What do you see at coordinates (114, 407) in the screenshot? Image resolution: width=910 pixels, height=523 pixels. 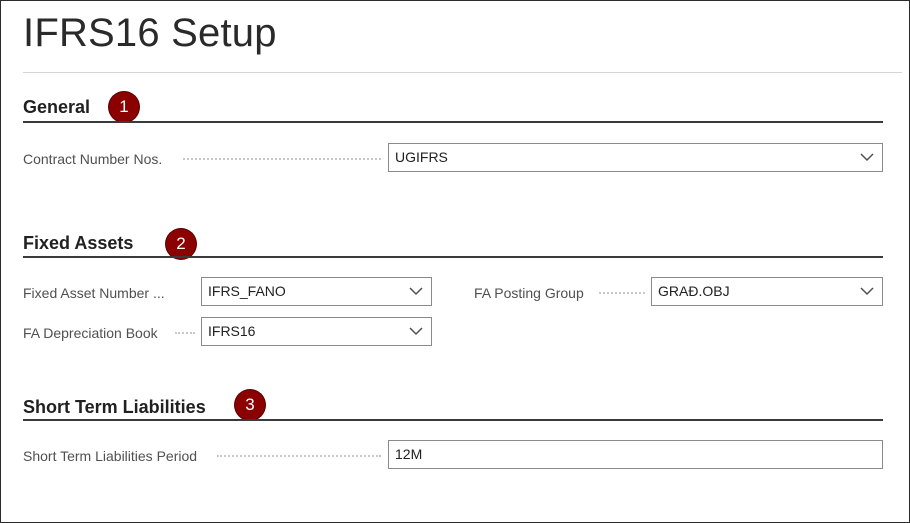 I see `section-heading-short-term-liabilities: Short Term Liabilities` at bounding box center [114, 407].